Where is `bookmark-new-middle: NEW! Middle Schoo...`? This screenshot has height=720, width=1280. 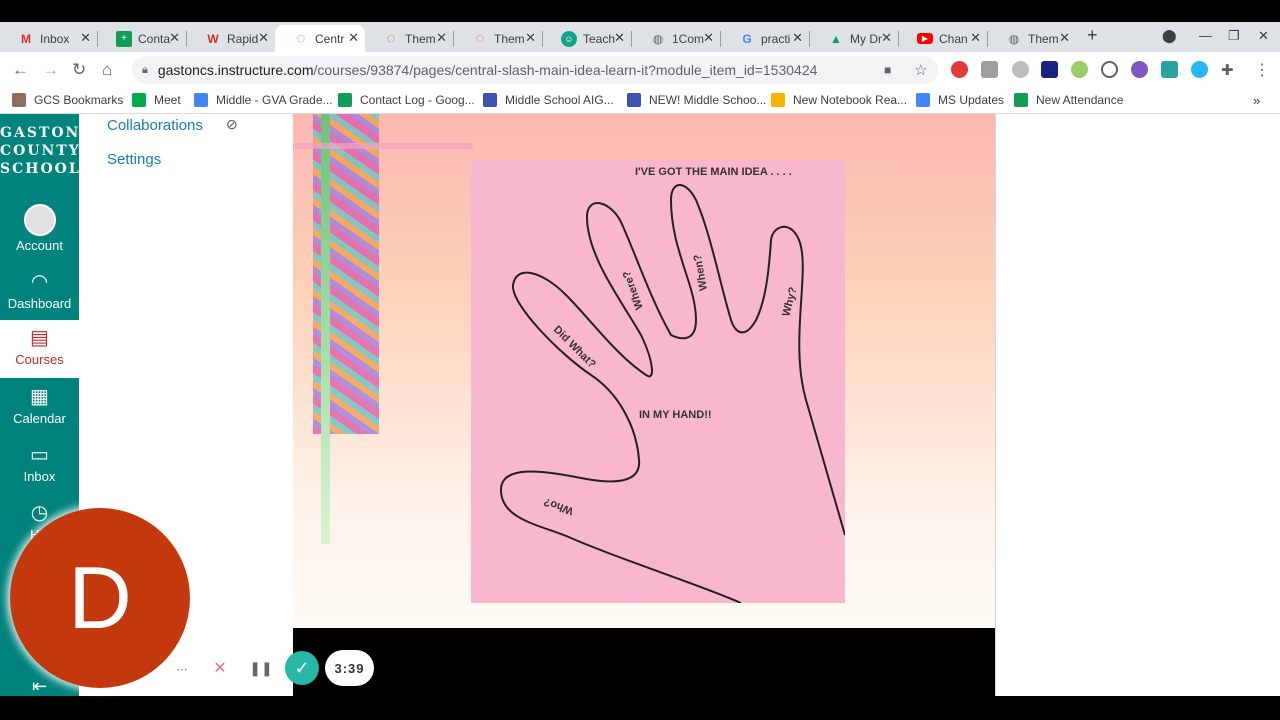 bookmark-new-middle: NEW! Middle Schoo... is located at coordinates (696, 100).